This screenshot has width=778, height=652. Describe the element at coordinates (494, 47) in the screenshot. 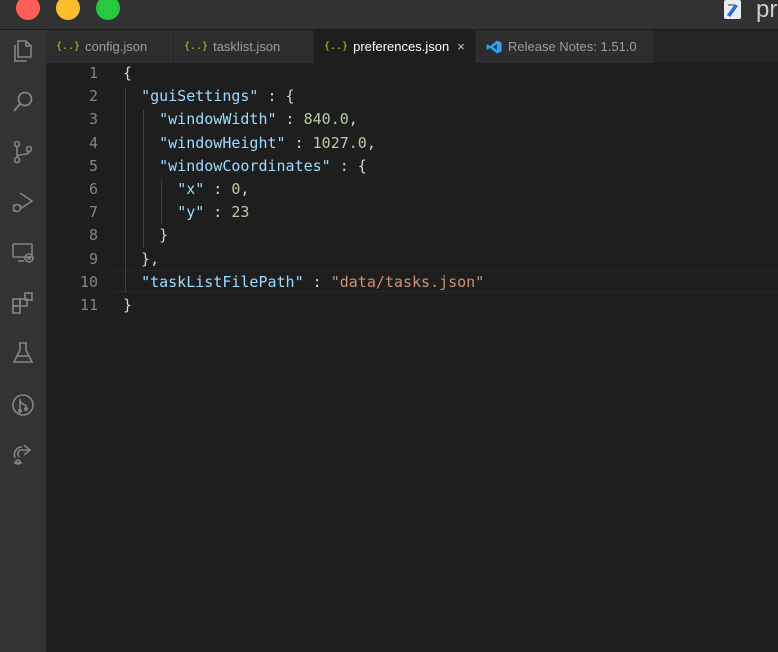

I see `vscode-icon` at that location.